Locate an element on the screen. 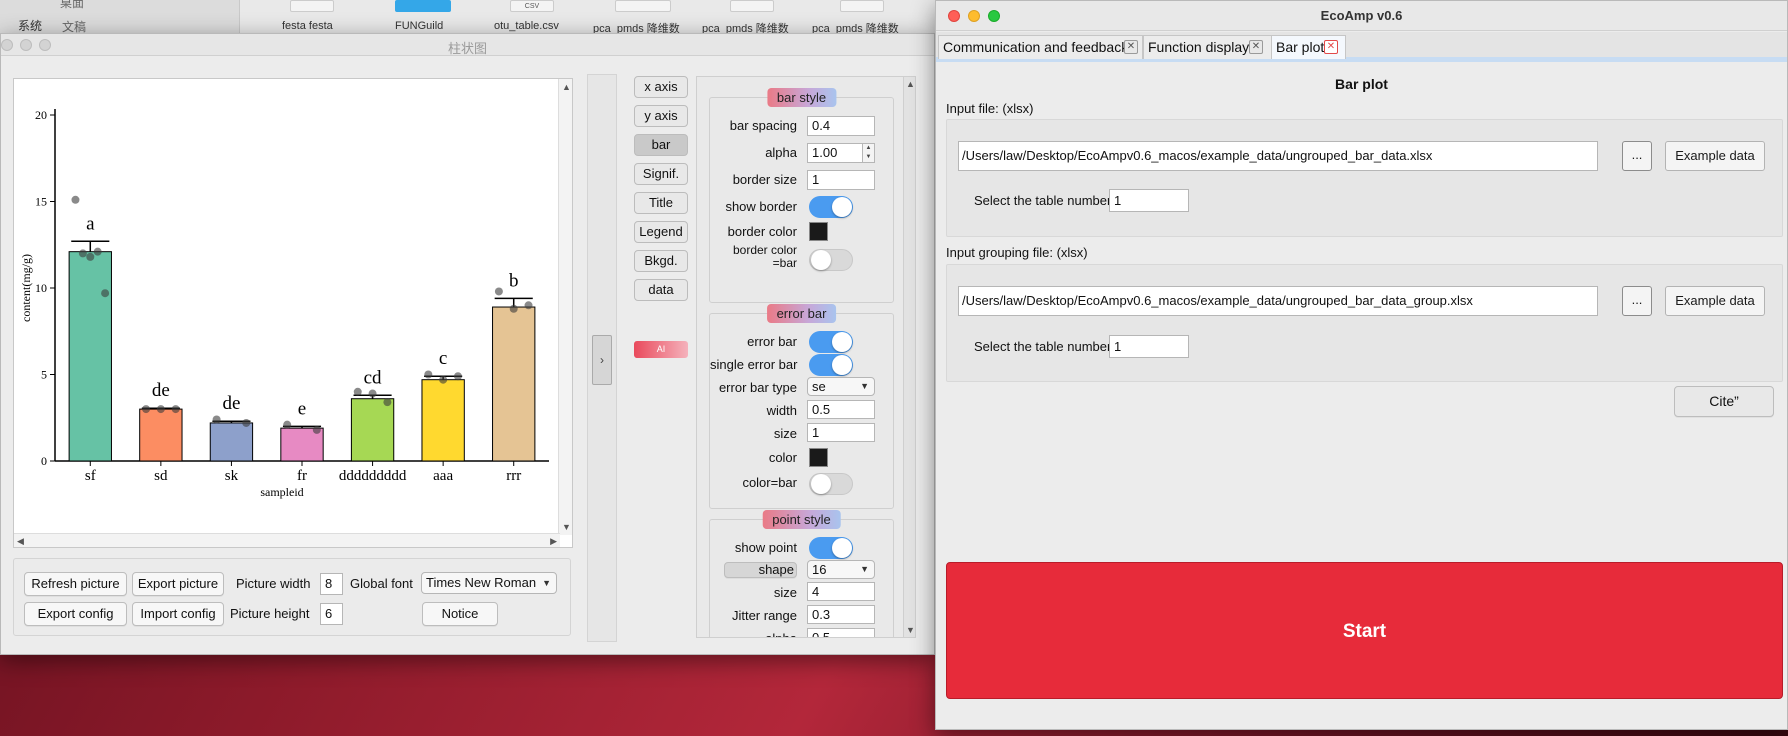 This screenshot has width=1788, height=736. error-width-input: 0.5 is located at coordinates (841, 409).